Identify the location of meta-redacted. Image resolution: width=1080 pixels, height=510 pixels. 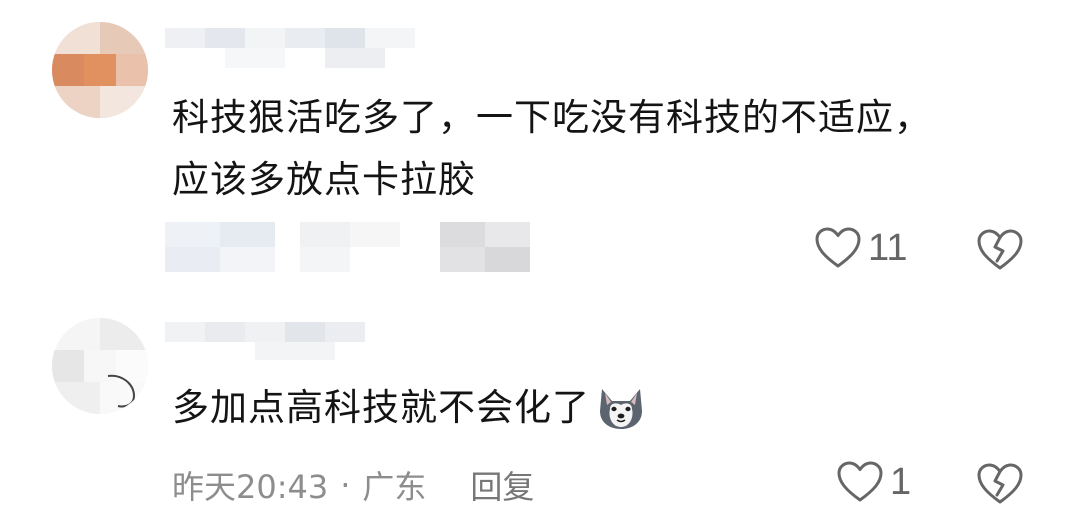
(347, 247).